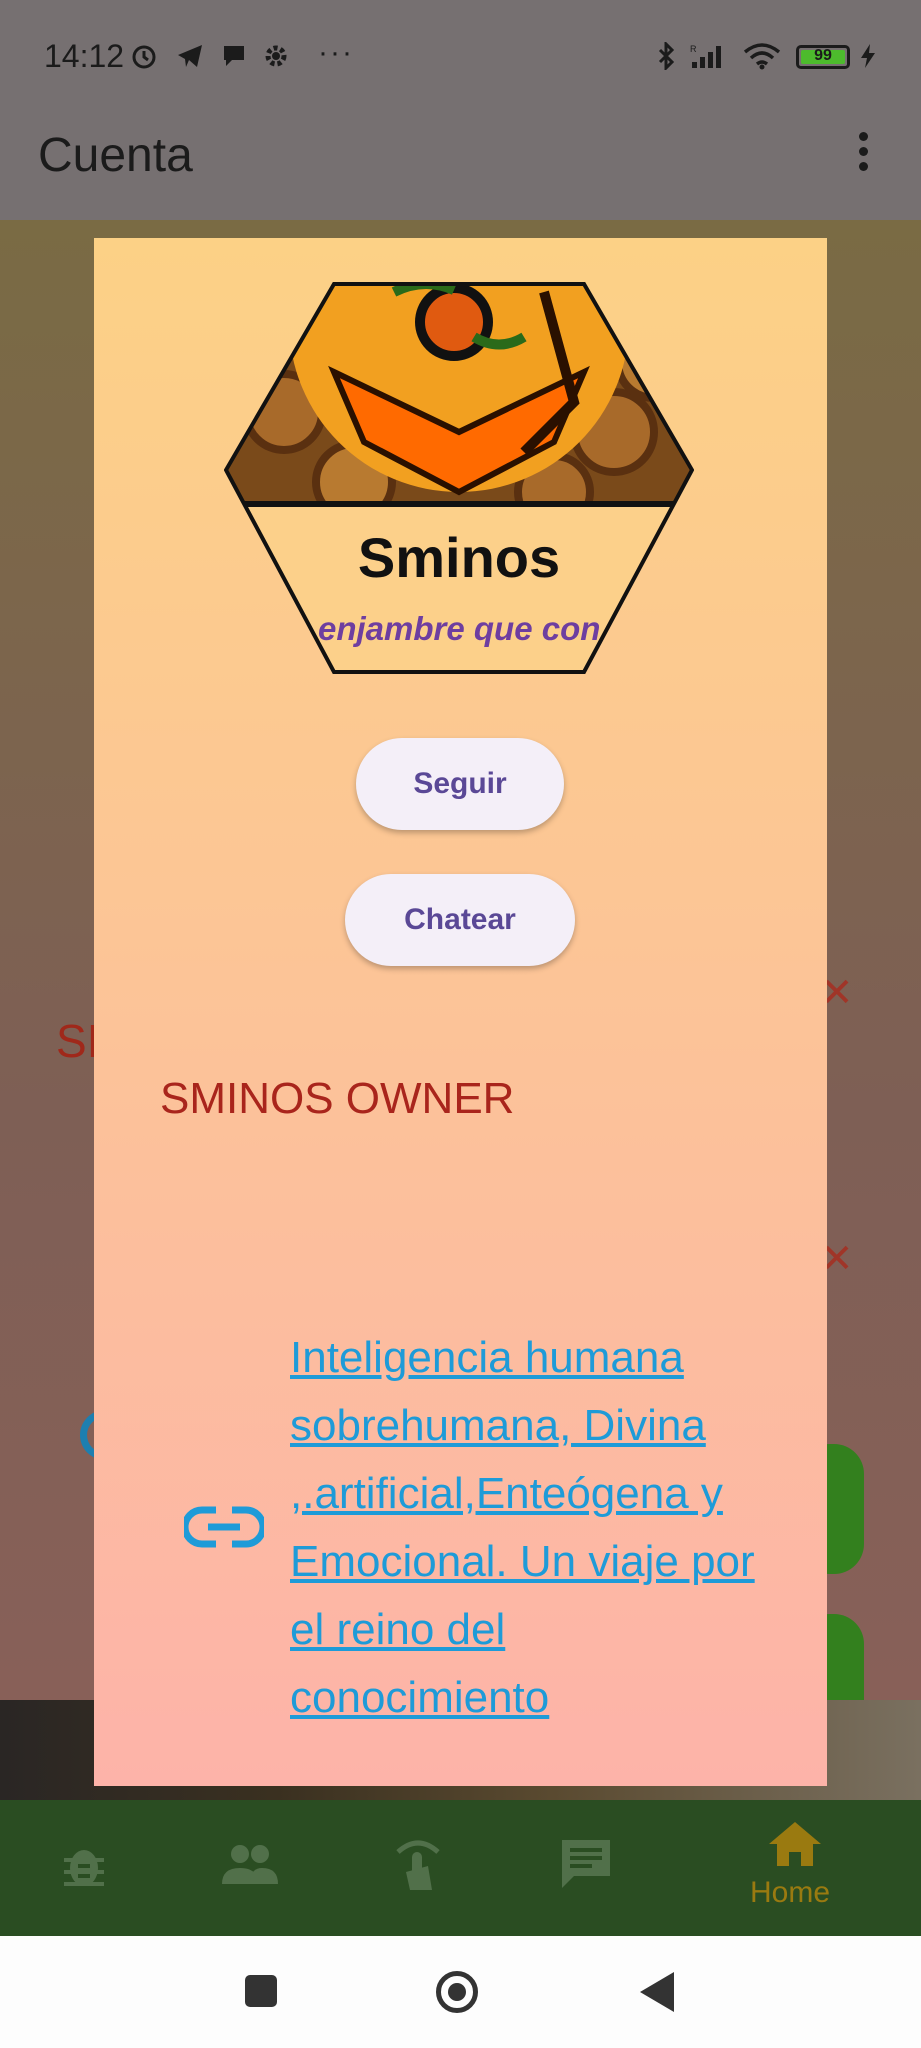 The height and width of the screenshot is (2048, 921). I want to click on overflow-menu-icon, so click(863, 155).